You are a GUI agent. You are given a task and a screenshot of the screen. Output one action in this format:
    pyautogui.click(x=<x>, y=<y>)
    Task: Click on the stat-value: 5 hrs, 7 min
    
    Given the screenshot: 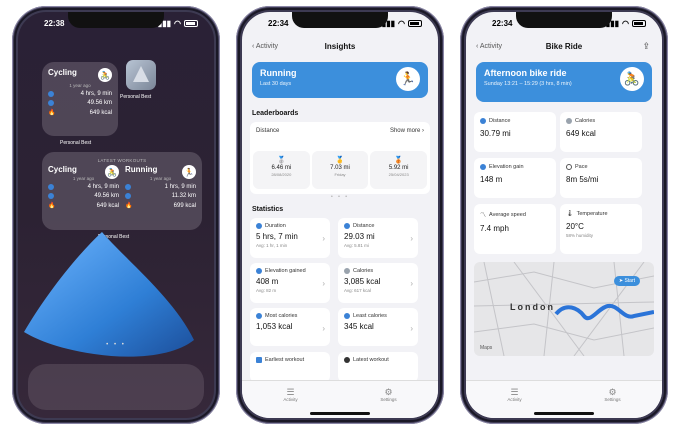 What is the action you would take?
    pyautogui.click(x=277, y=236)
    